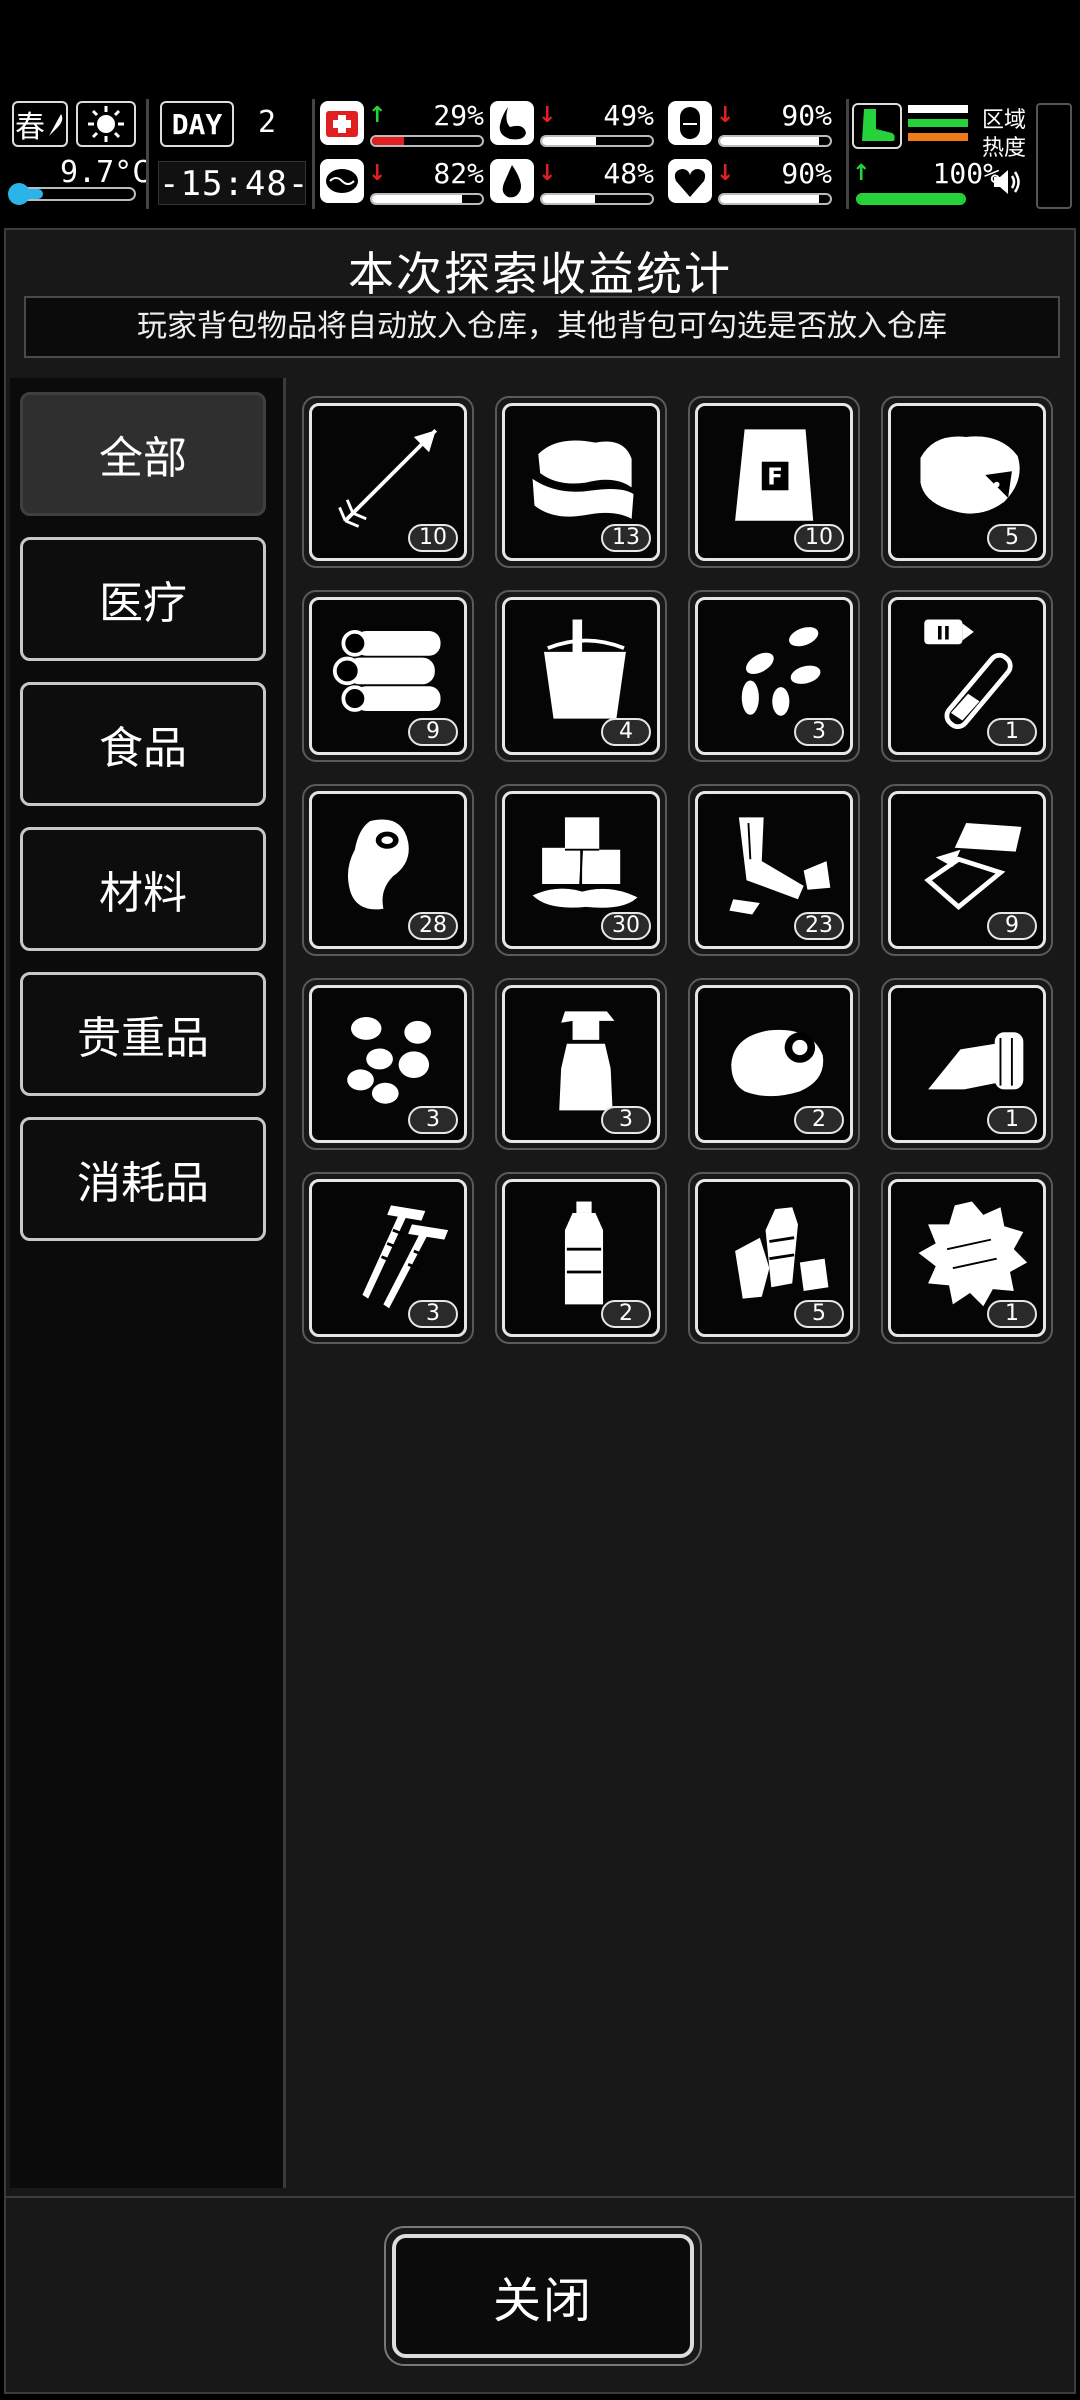  I want to click on bucket-icon, so click(585, 669).